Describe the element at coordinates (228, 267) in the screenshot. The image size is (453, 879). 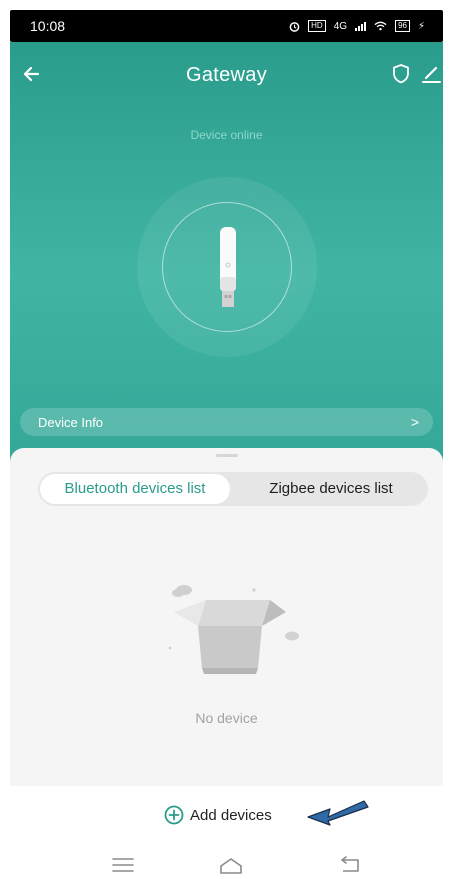
I see `usb-dongle-icon` at that location.